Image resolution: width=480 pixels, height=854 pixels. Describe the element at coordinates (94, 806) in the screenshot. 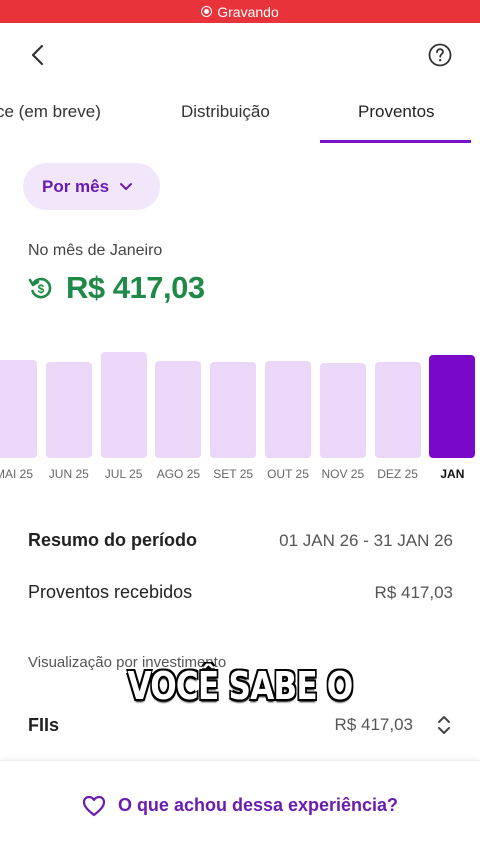

I see `heart-icon` at that location.